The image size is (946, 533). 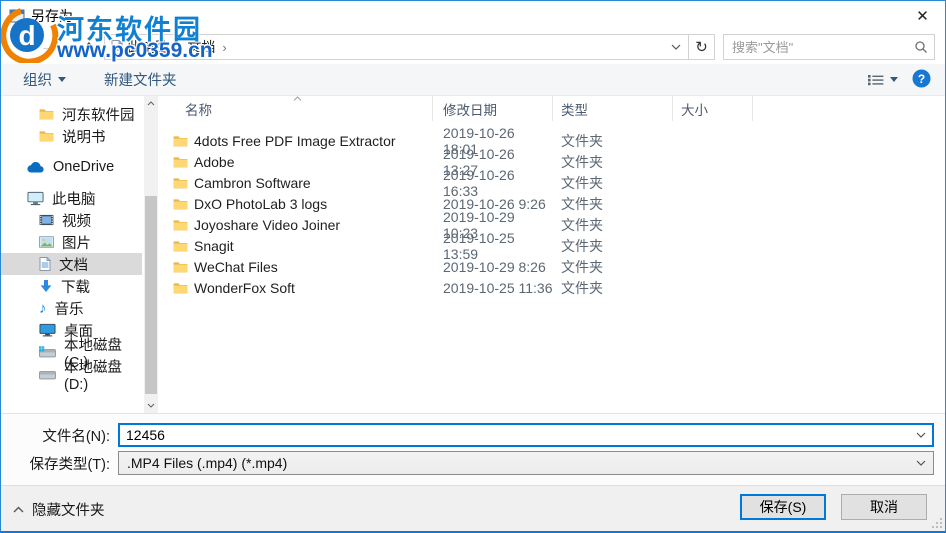 I want to click on table-row: DxO PhotoLab 3 logs 2019-10-26 9:26 文件夹, so click(x=553, y=203).